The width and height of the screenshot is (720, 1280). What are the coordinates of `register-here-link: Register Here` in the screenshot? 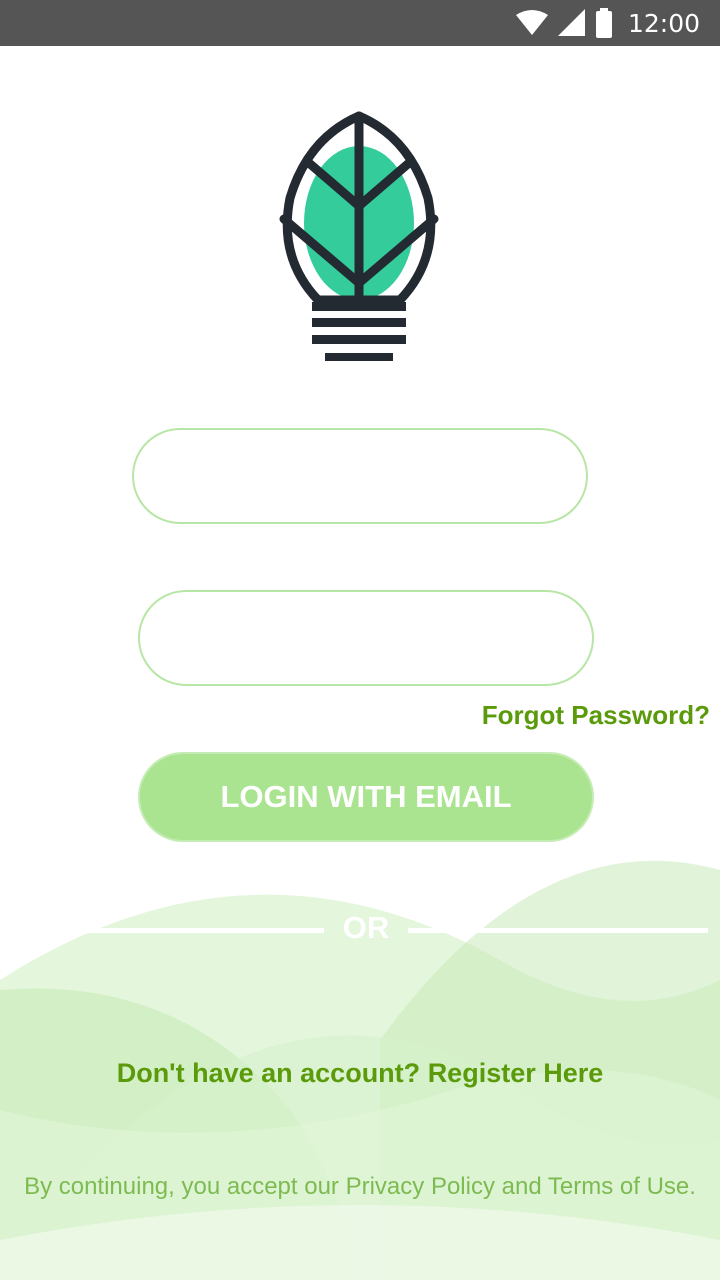 It's located at (516, 1073).